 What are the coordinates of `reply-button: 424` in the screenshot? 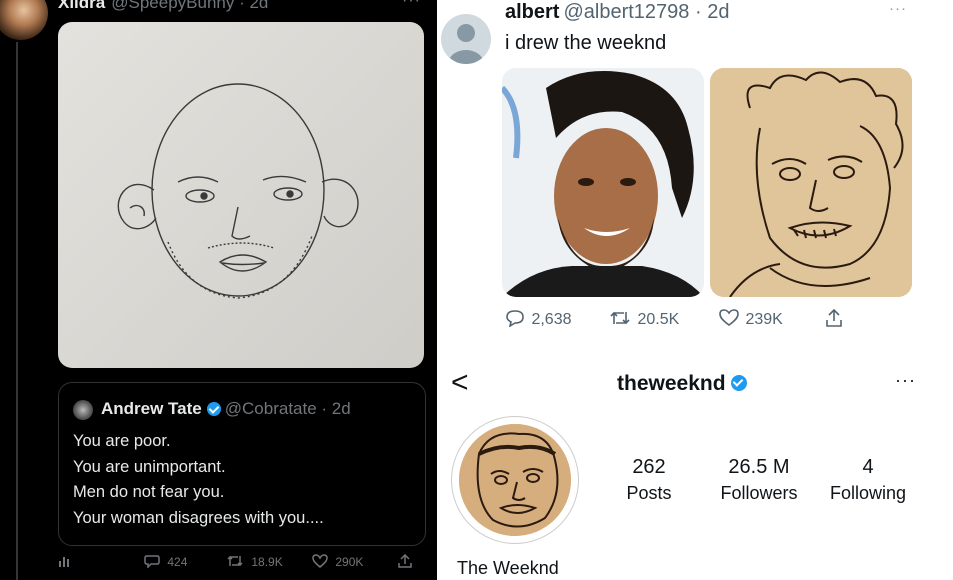 It's located at (165, 561).